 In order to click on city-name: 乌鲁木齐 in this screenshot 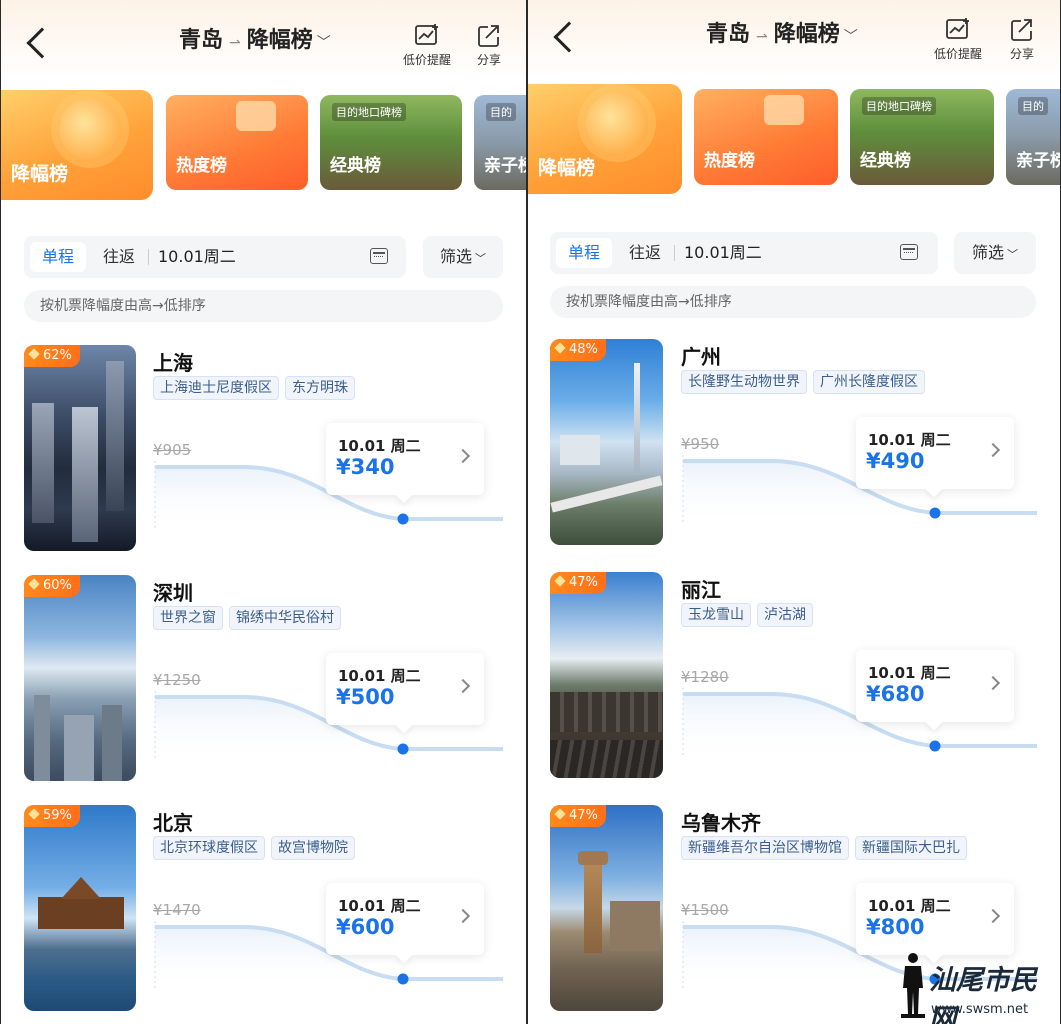, I will do `click(721, 823)`.